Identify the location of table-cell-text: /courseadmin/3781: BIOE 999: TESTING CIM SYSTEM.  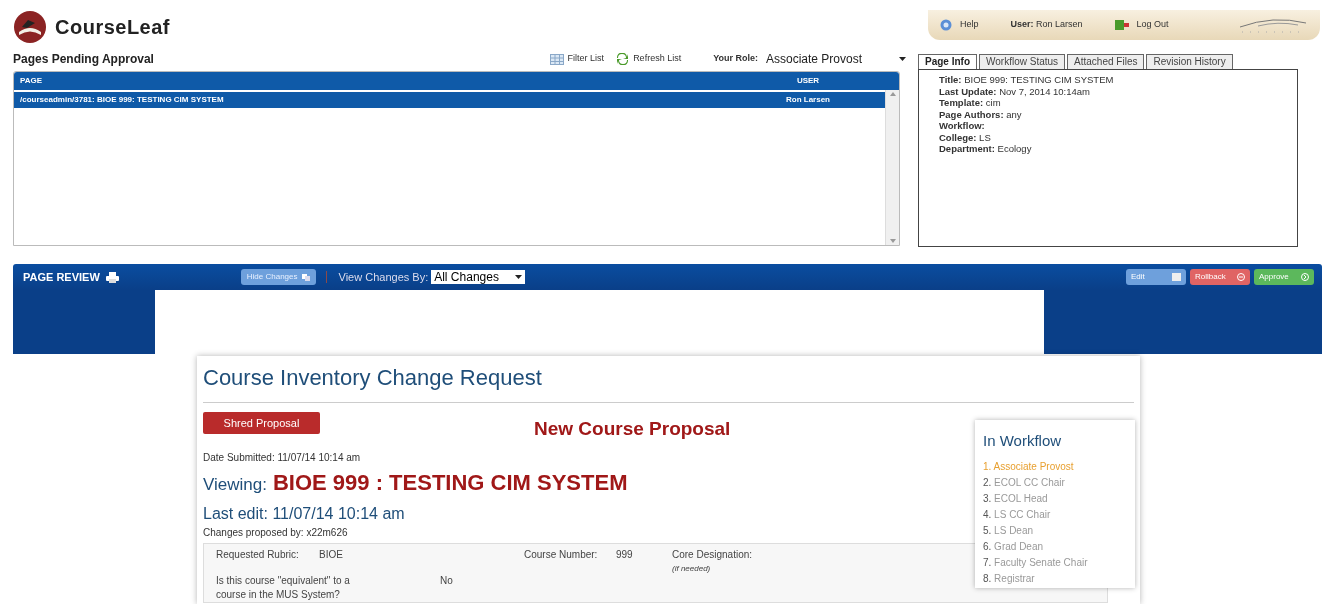
(122, 100).